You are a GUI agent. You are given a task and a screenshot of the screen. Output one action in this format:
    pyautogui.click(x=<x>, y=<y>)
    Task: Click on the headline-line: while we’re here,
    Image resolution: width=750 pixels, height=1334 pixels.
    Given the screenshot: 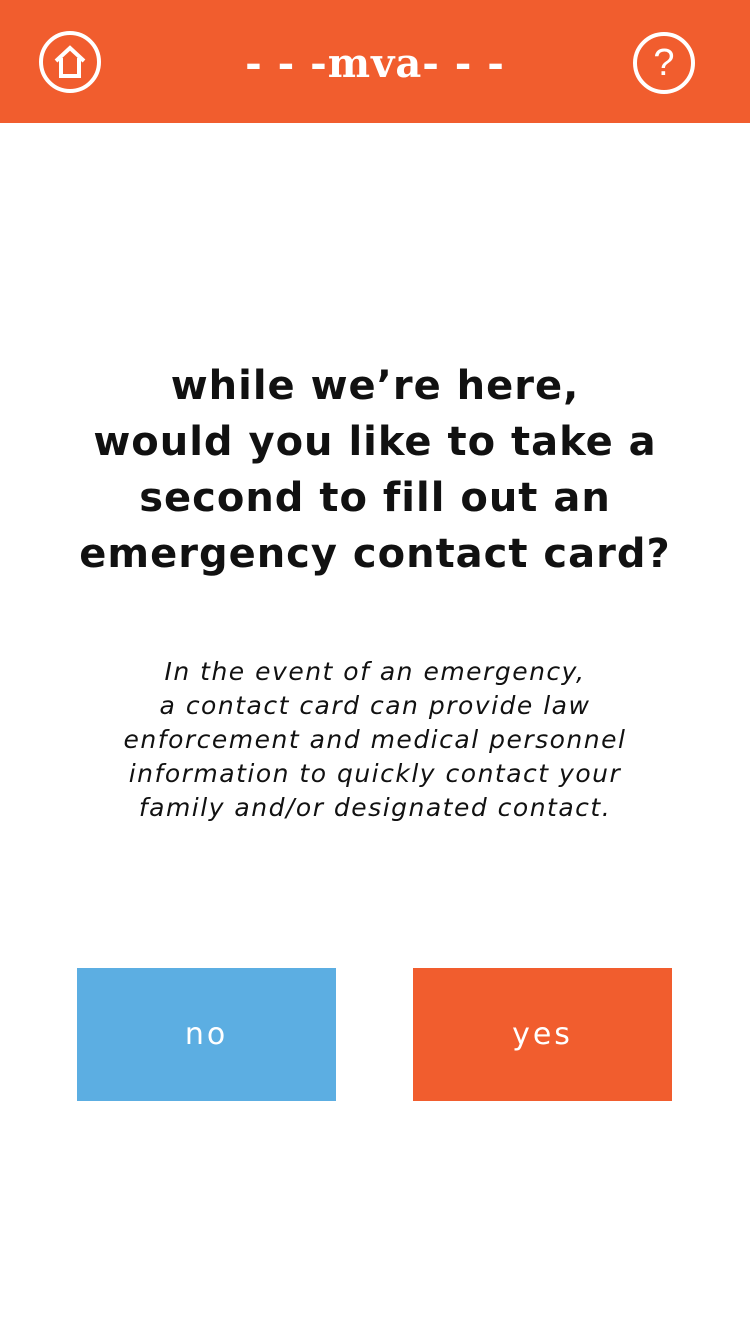 What is the action you would take?
    pyautogui.click(x=375, y=386)
    